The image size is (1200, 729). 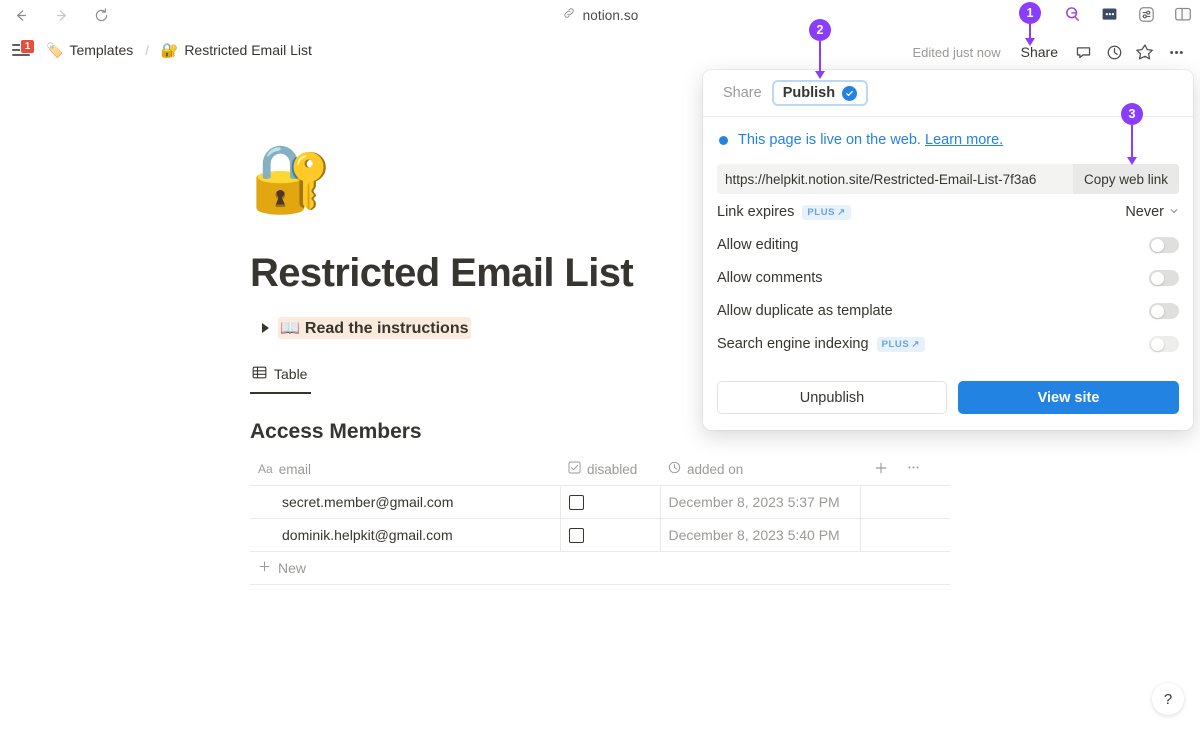 What do you see at coordinates (1030, 13) in the screenshot?
I see `annotation-number-1: 1` at bounding box center [1030, 13].